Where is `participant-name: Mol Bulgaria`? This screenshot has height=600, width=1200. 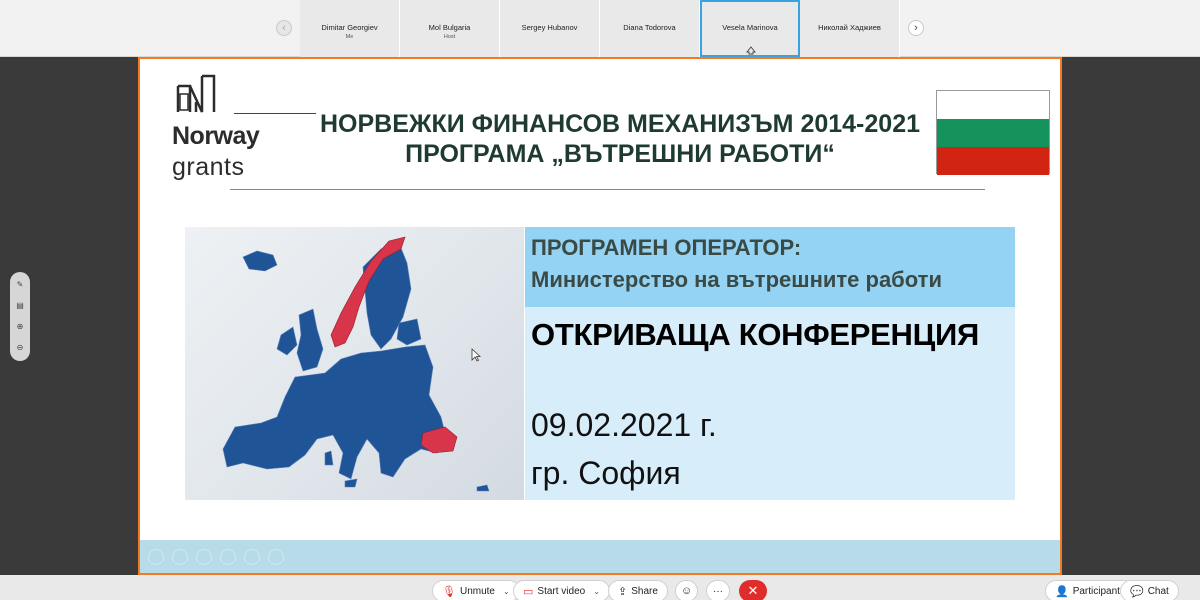 participant-name: Mol Bulgaria is located at coordinates (449, 27).